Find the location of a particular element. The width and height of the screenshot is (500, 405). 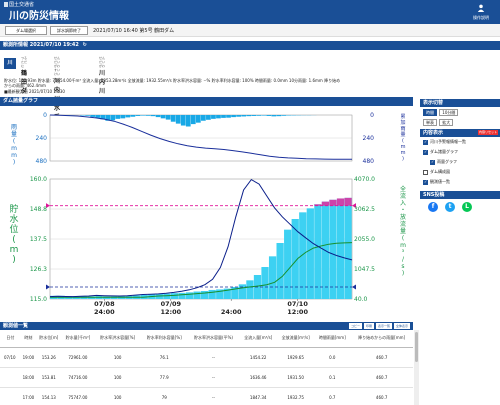

flow-axis-label: ・ is located at coordinates (403, 210).